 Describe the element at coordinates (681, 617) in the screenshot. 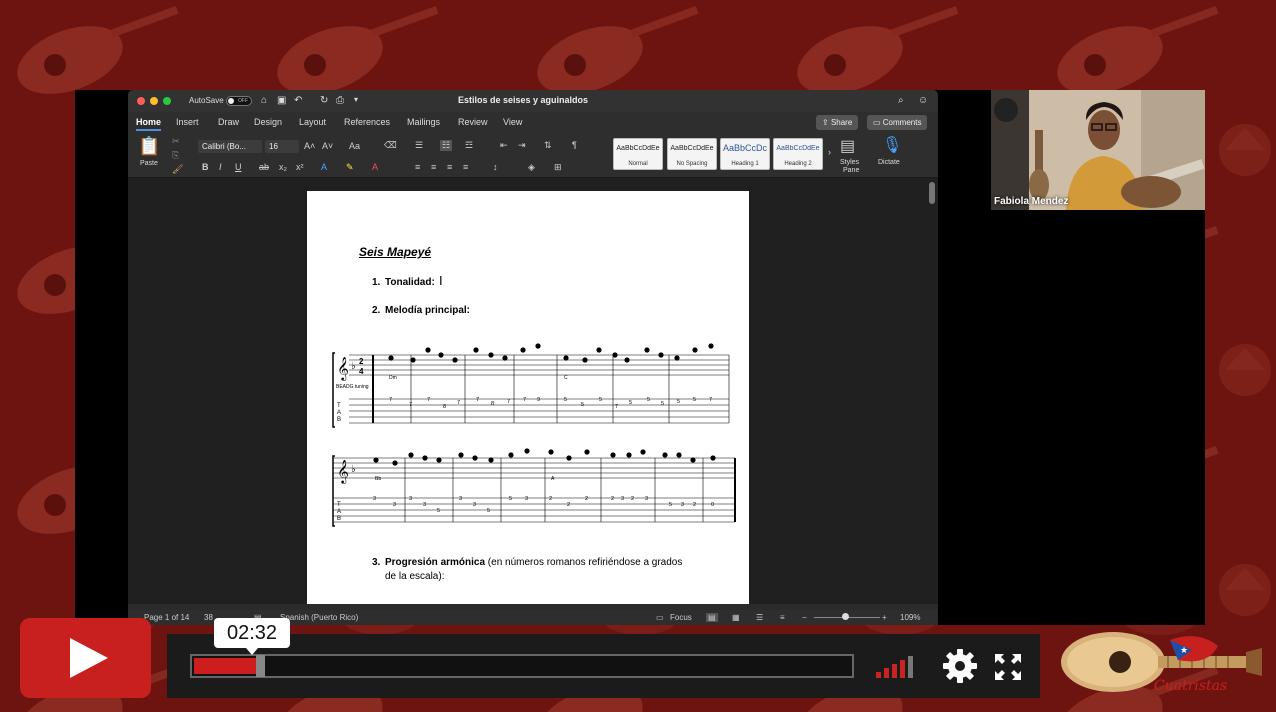

I see `focus-label: Focus` at that location.